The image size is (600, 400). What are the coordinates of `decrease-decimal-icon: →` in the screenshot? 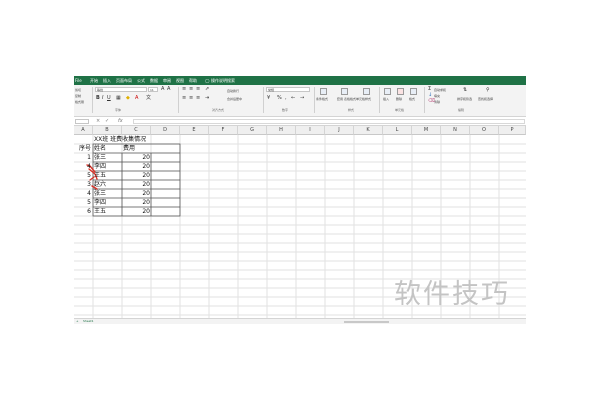 It's located at (302, 98).